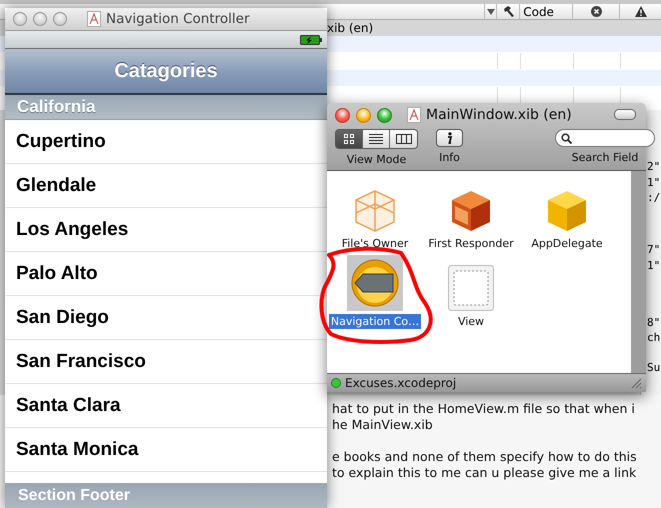 The image size is (661, 508). Describe the element at coordinates (74, 495) in the screenshot. I see `footer-title: Section Footer` at that location.